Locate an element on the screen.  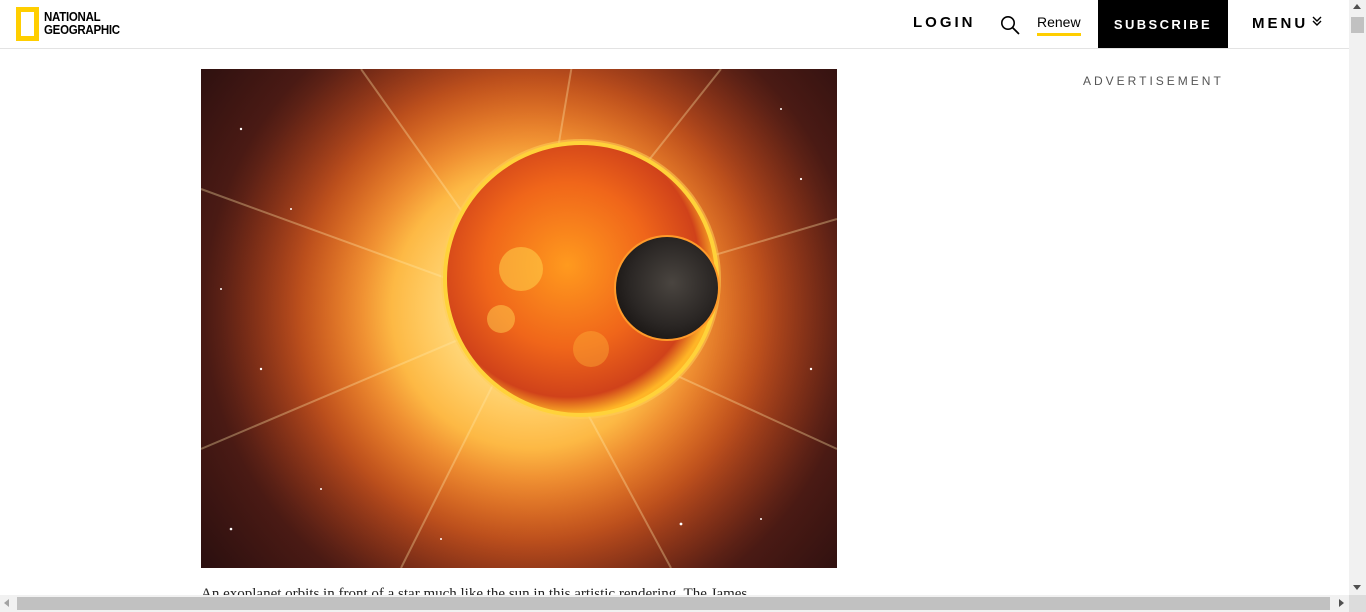
natgeo-logo: NATIONAL GEOGRAPHIC is located at coordinates (71, 24).